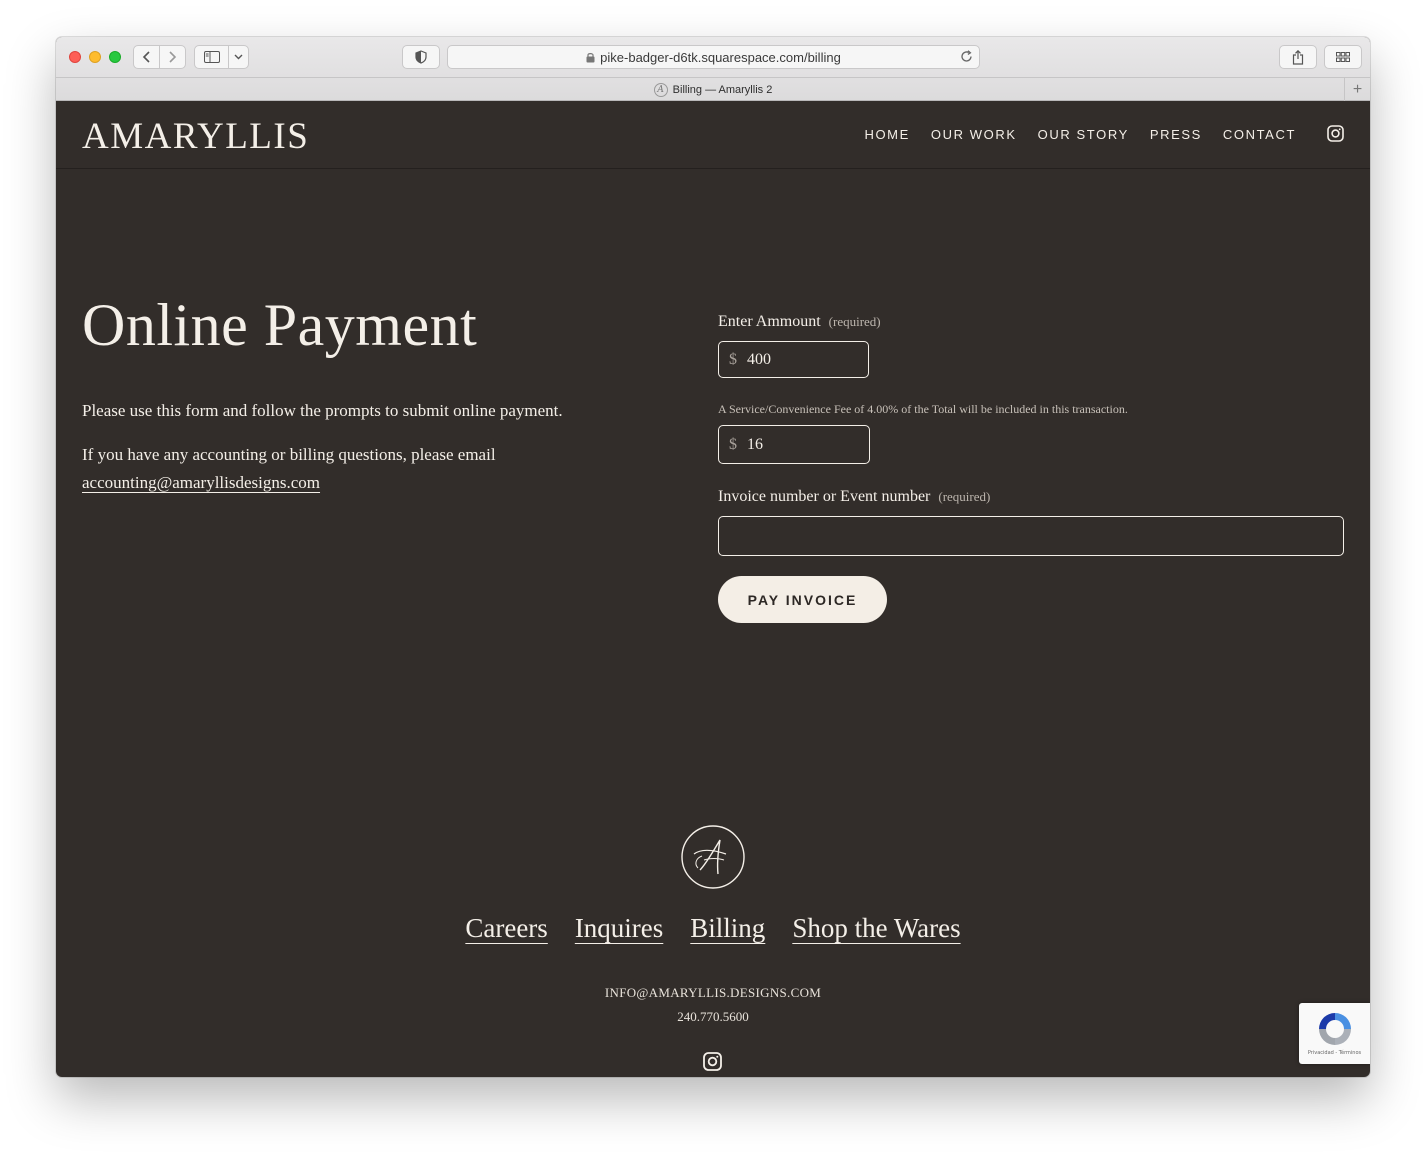  Describe the element at coordinates (1259, 134) in the screenshot. I see `nav-contact: CONTACT` at that location.